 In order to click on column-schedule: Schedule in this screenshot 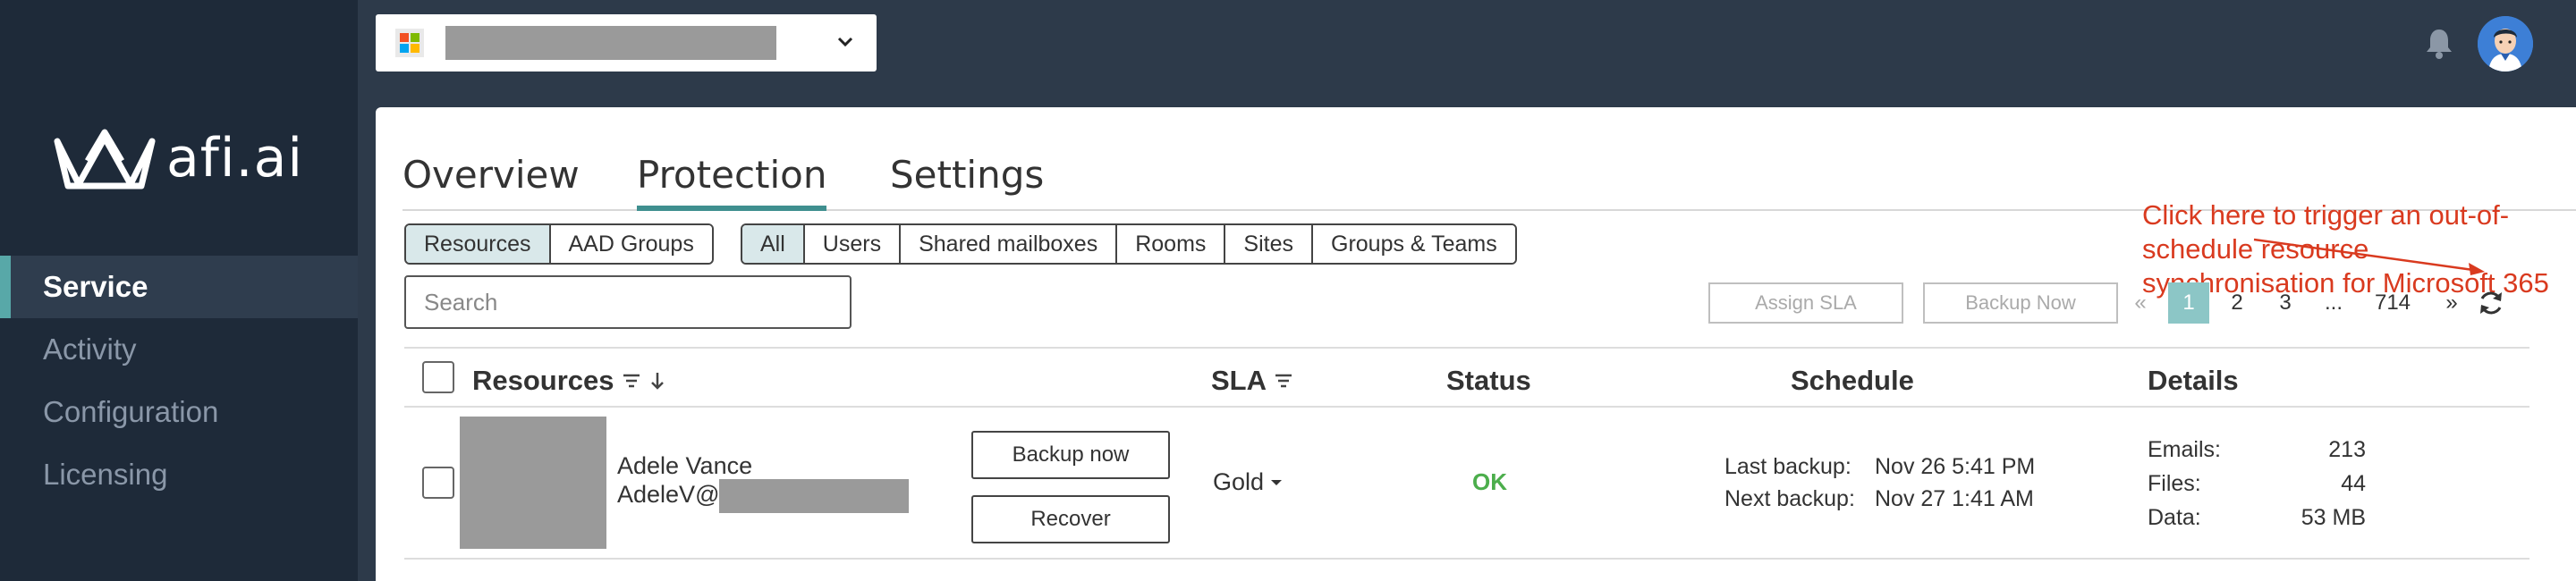, I will do `click(1852, 380)`.